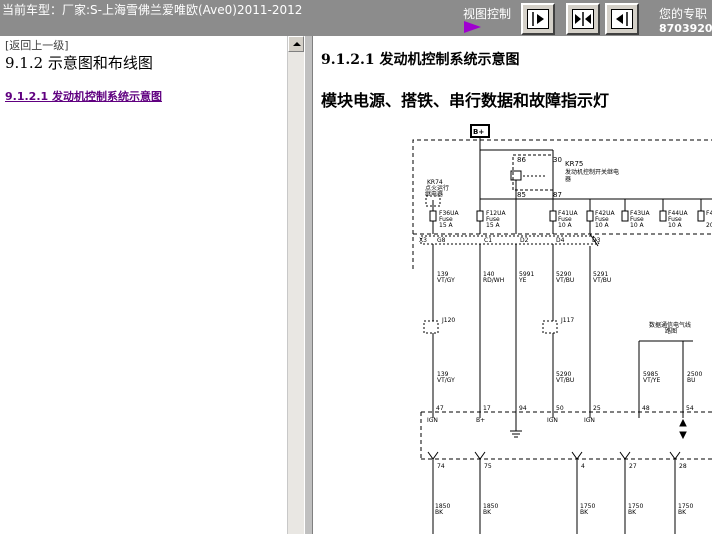 This screenshot has height=534, width=712. What do you see at coordinates (560, 240) in the screenshot?
I see `pin-label: D4` at bounding box center [560, 240].